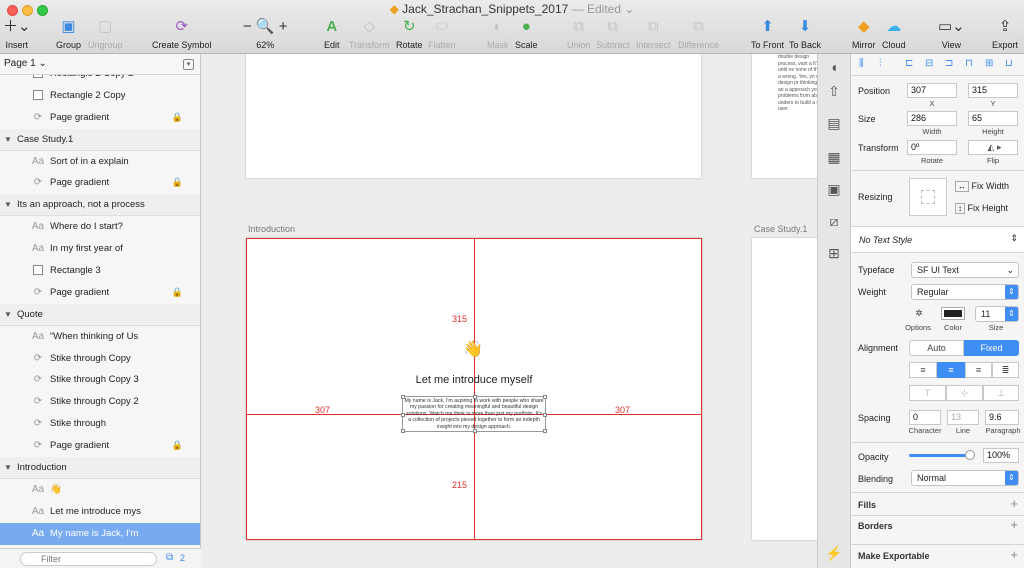 Image resolution: width=1024 pixels, height=568 pixels. Describe the element at coordinates (834, 221) in the screenshot. I see `prototype-icon: ⧄` at that location.